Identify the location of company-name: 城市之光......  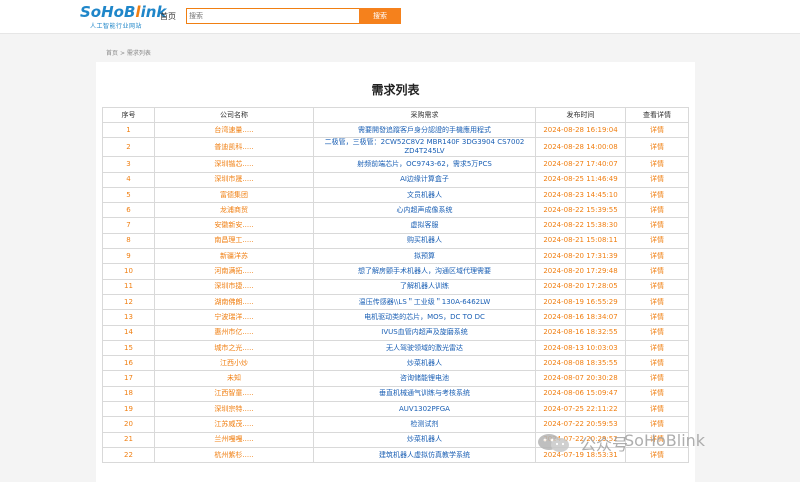
(234, 348).